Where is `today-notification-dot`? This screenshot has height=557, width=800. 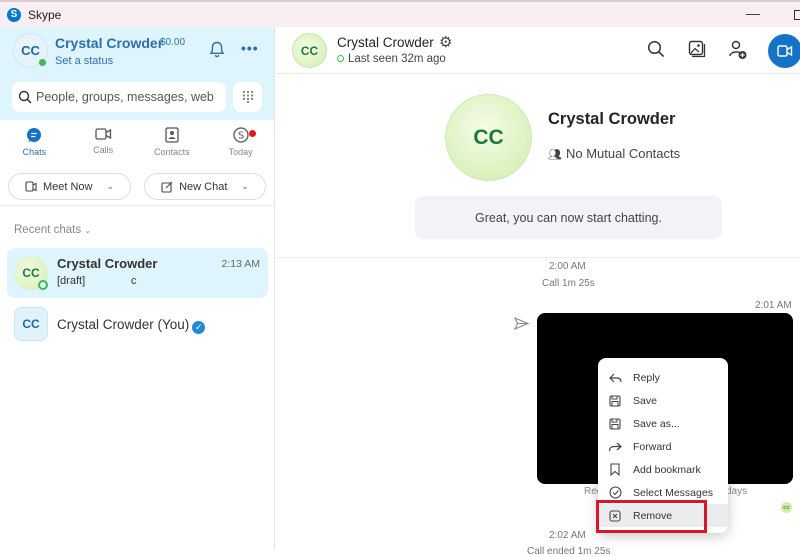 today-notification-dot is located at coordinates (253, 133).